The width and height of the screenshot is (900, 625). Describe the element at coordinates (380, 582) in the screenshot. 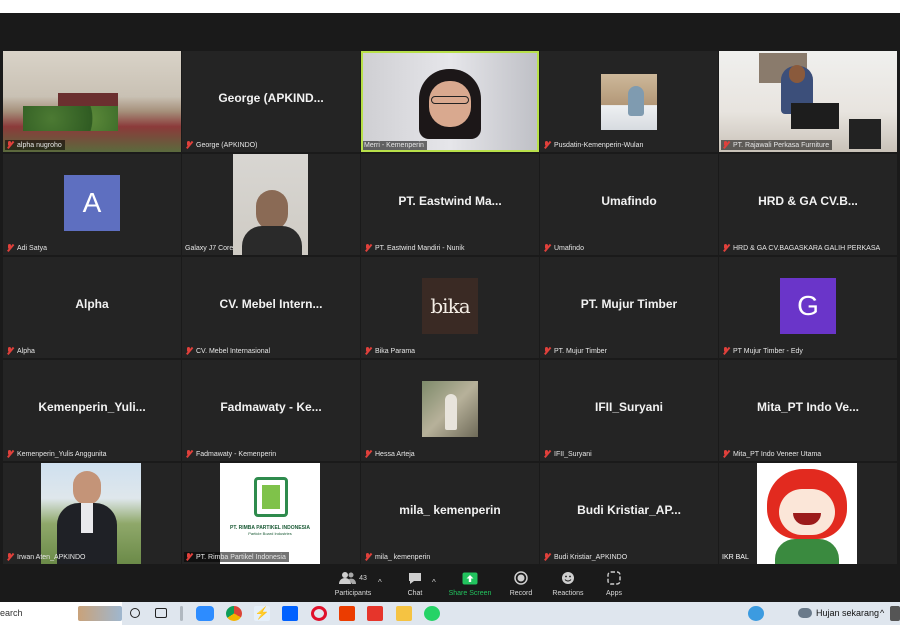

I see `participants-caret-icon: ^` at that location.